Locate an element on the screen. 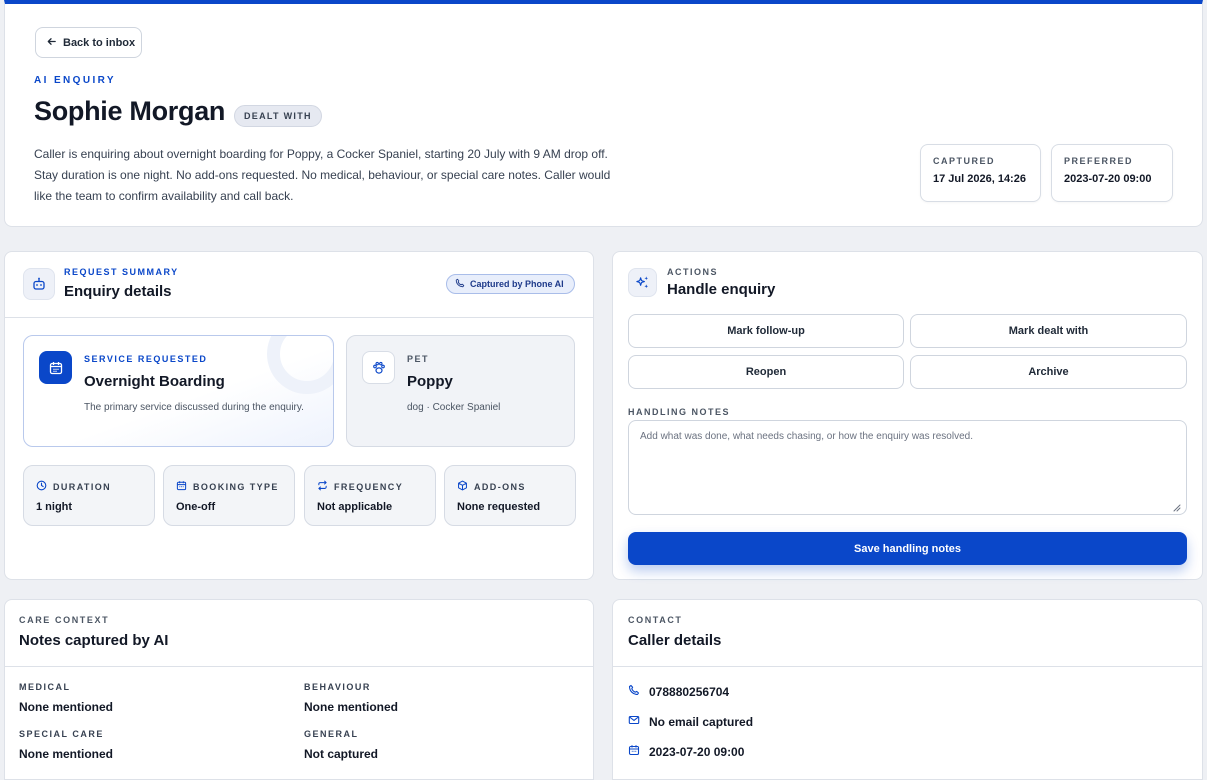  medical-value: None mentioned is located at coordinates (66, 707).